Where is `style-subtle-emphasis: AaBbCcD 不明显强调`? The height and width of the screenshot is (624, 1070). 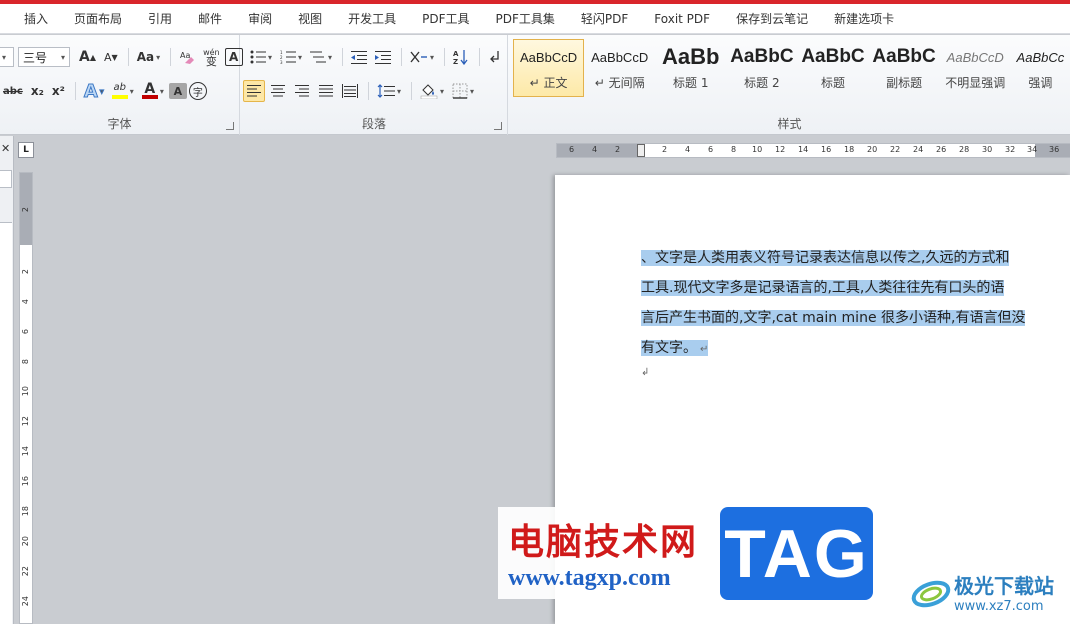
style-subtle-emphasis: AaBbCcD 不明显强调 is located at coordinates (975, 68).